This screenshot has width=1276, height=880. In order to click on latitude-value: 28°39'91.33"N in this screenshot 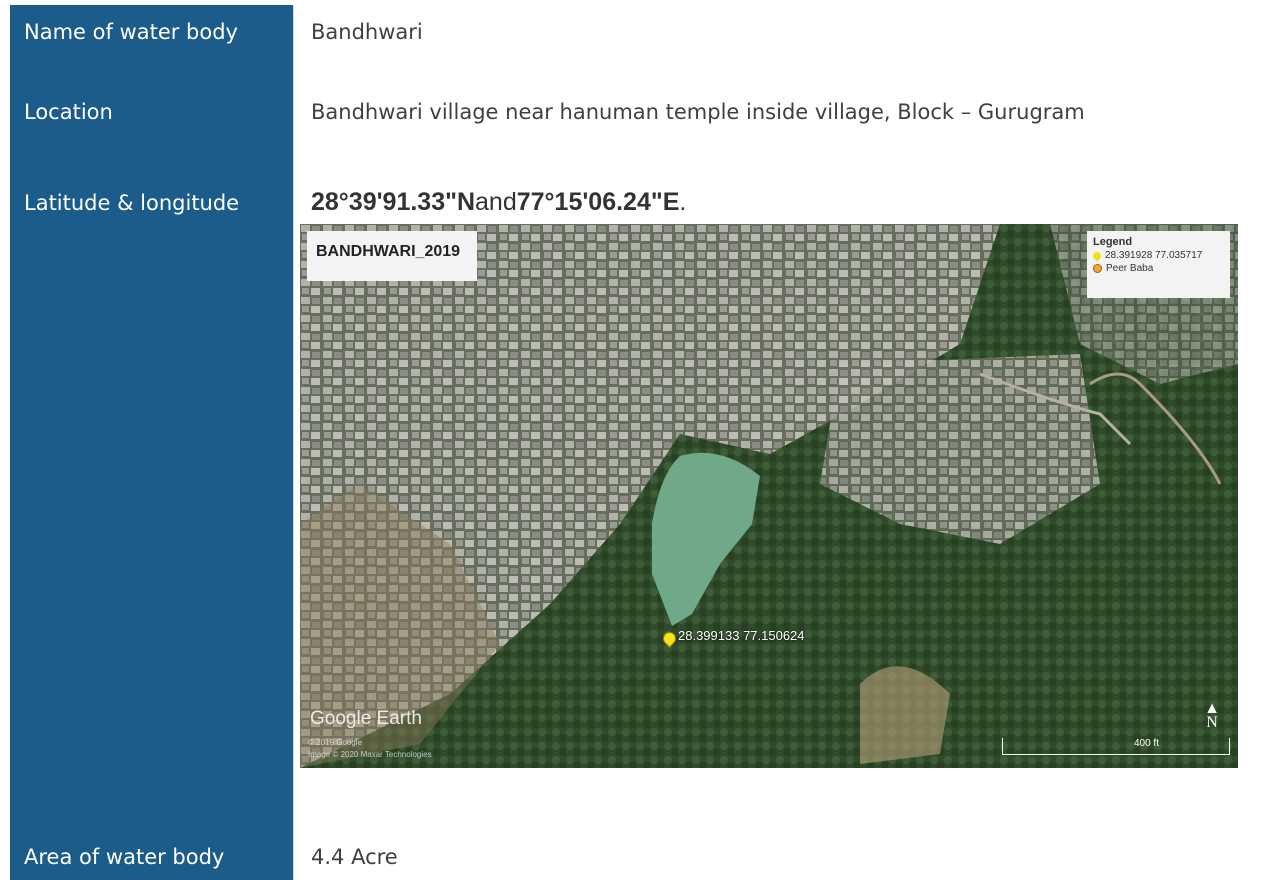, I will do `click(393, 202)`.